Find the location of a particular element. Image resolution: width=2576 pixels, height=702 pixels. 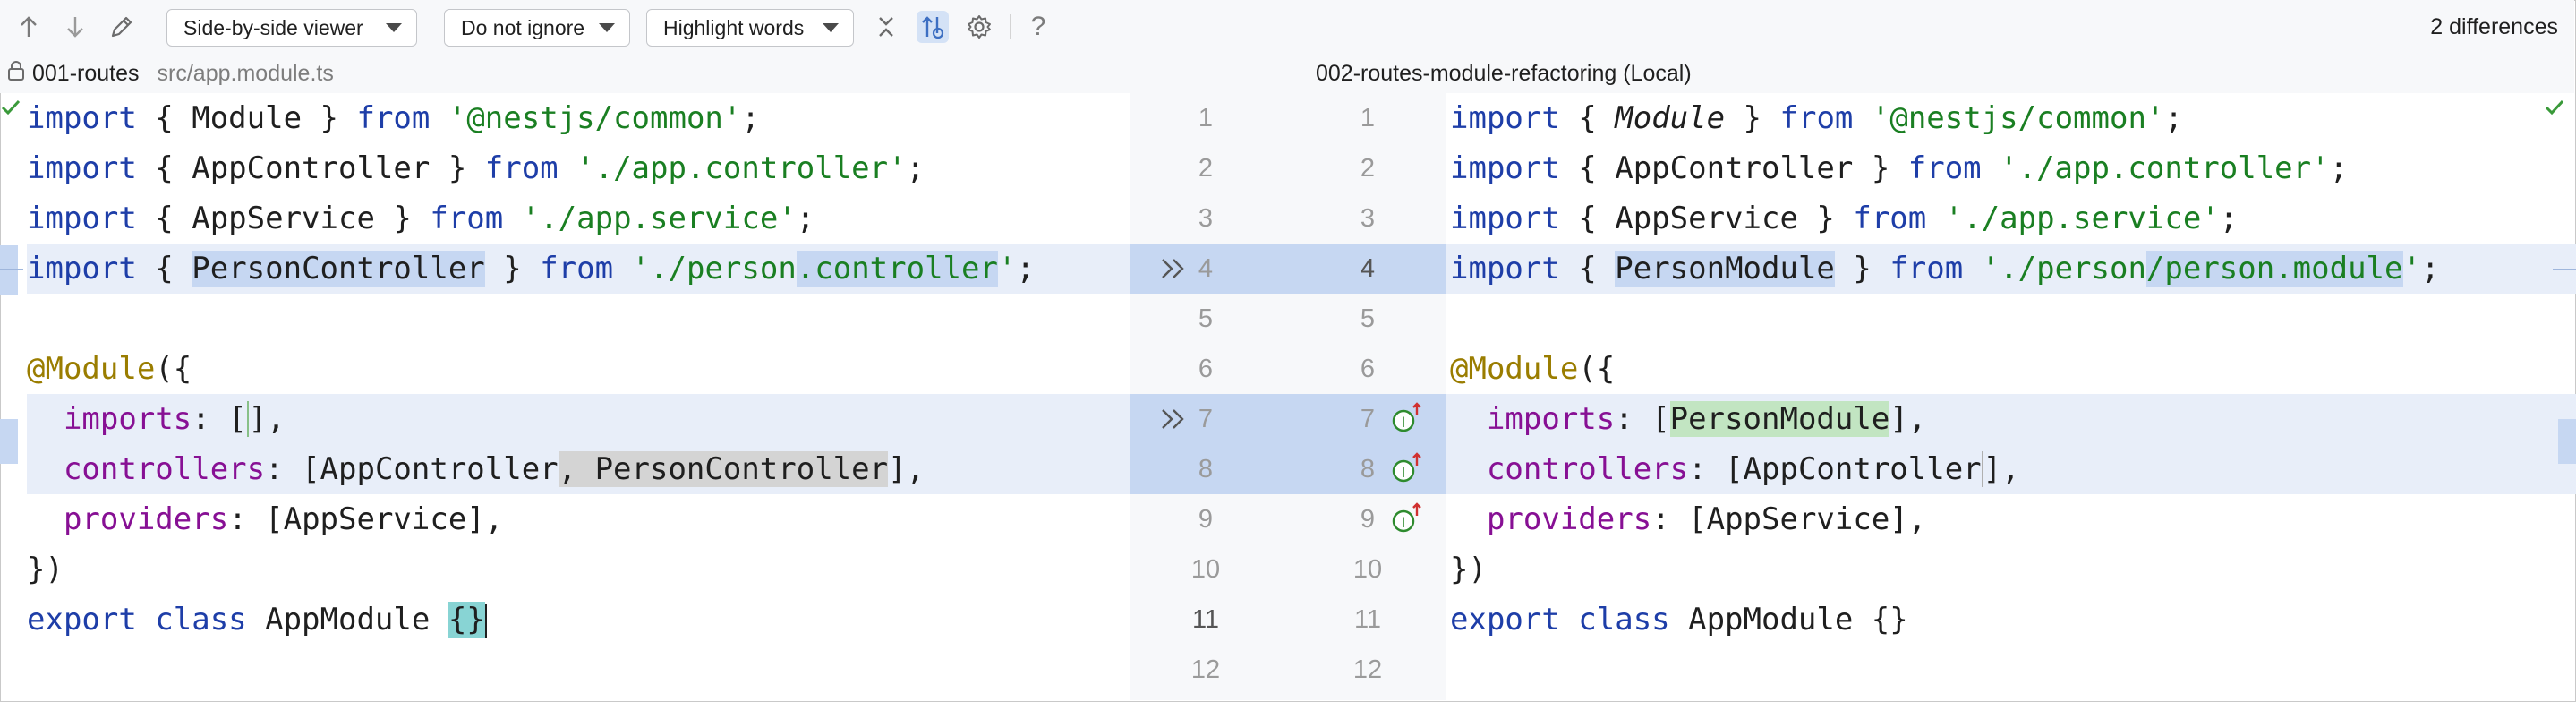

sync-scroll-icon is located at coordinates (933, 27).